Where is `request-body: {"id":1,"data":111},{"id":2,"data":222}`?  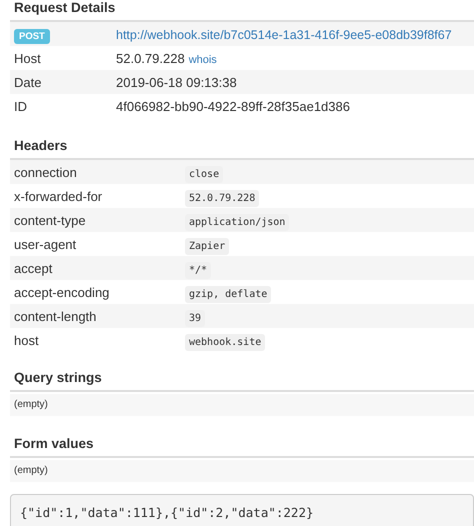
request-body: {"id":1,"data":111},{"id":2,"data":222} is located at coordinates (242, 510).